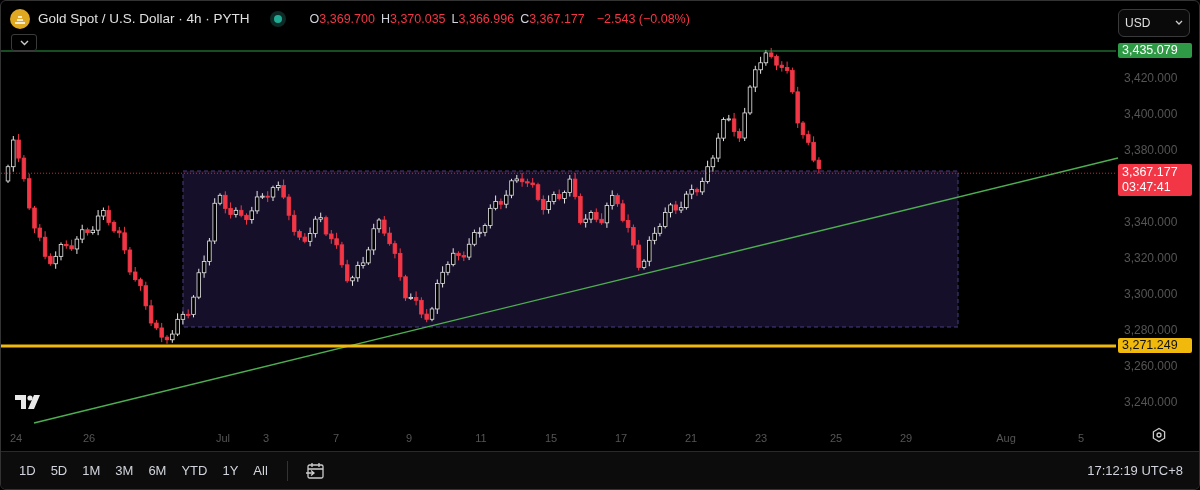 Image resolution: width=1200 pixels, height=490 pixels. Describe the element at coordinates (643, 19) in the screenshot. I see `price-change: −2.543 (−0.08%)` at that location.